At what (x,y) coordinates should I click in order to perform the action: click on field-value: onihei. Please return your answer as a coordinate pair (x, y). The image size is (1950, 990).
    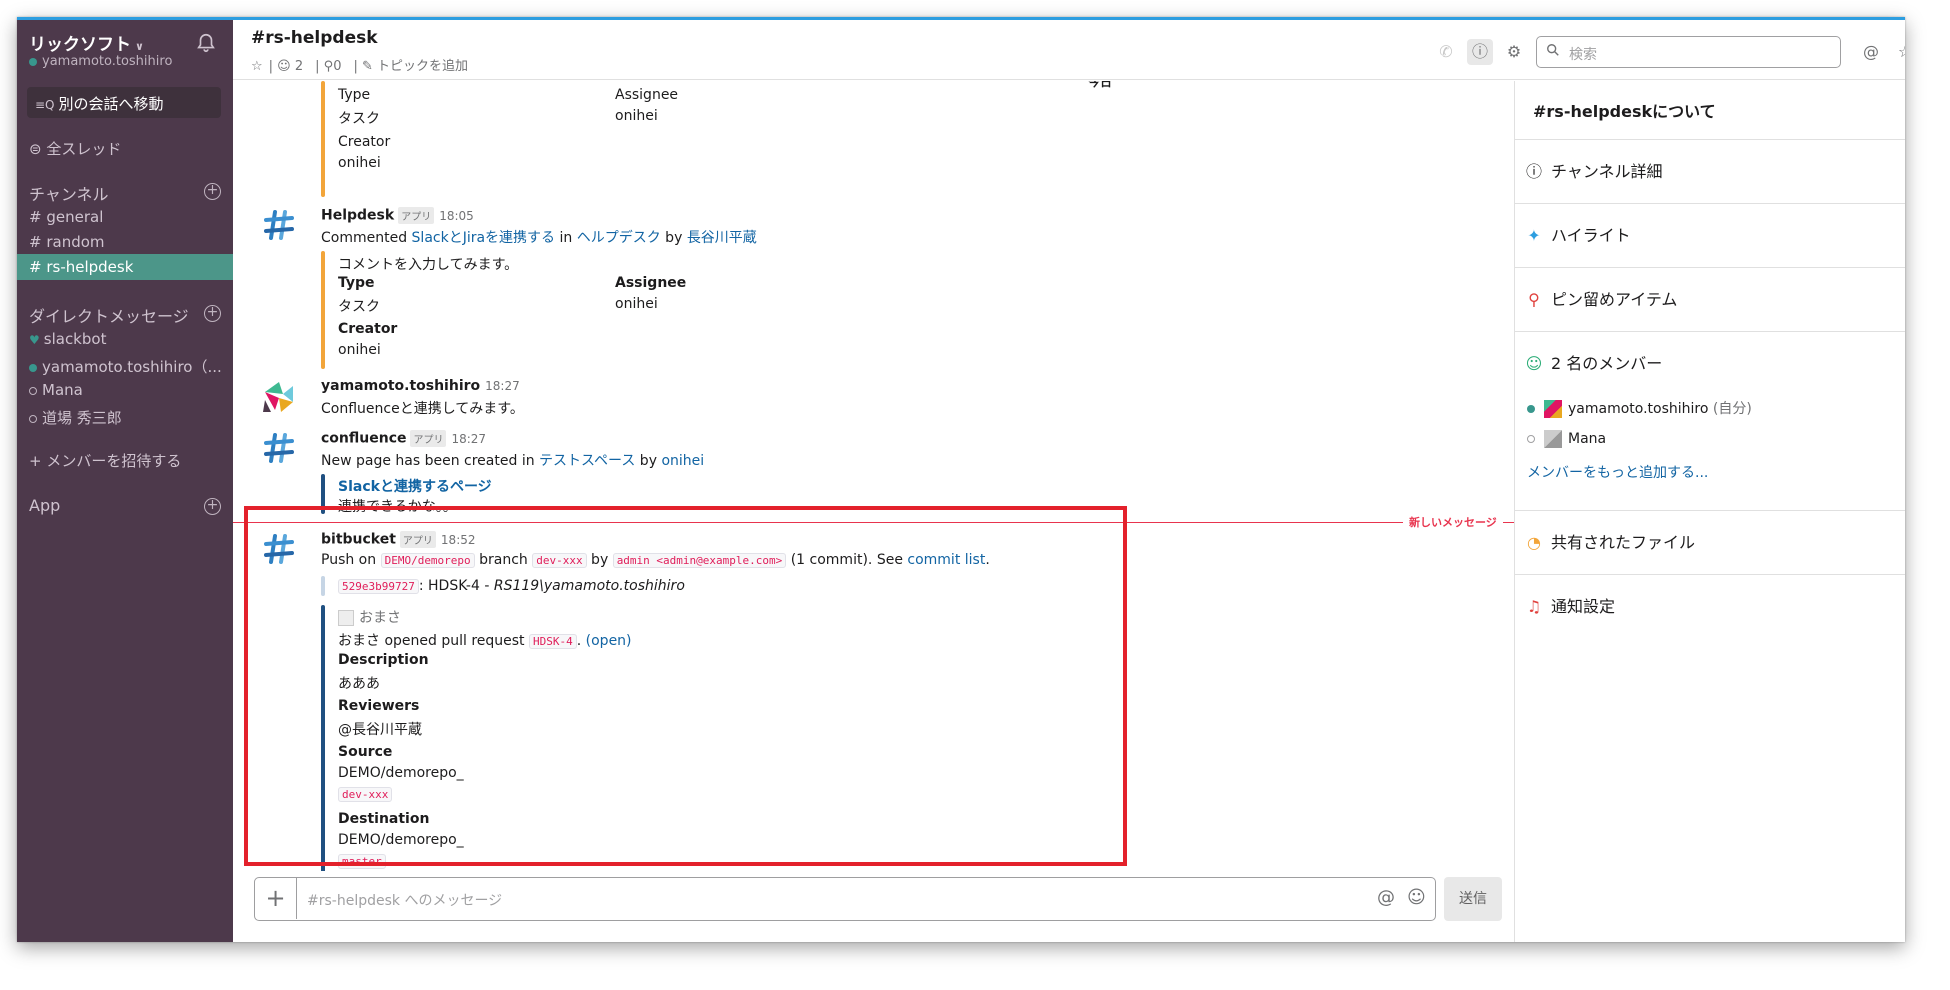
    Looking at the image, I should click on (636, 116).